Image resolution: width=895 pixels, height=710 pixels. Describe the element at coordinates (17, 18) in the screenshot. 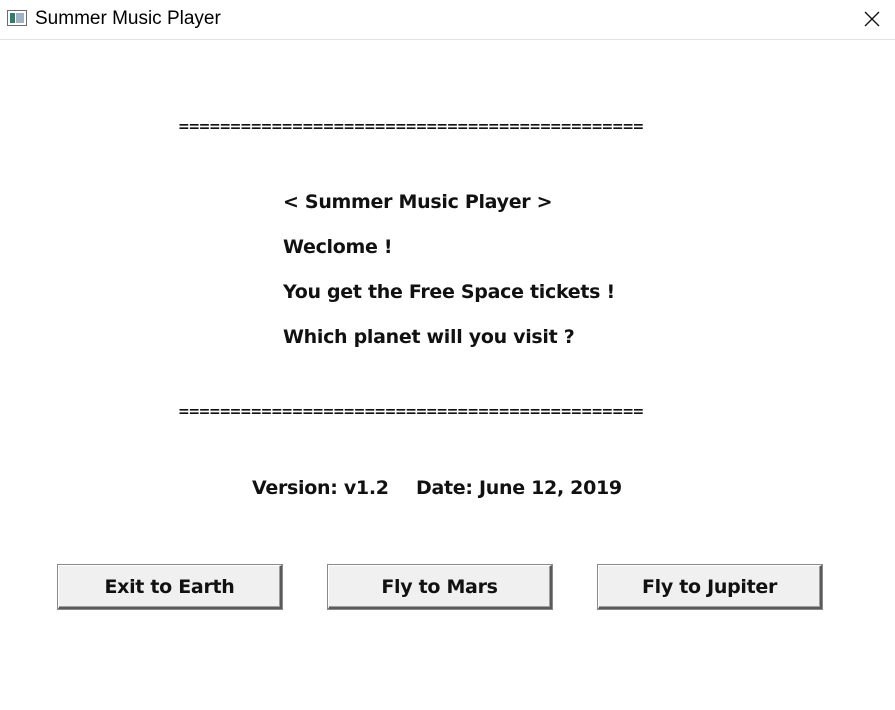

I see `app-window-icon` at that location.